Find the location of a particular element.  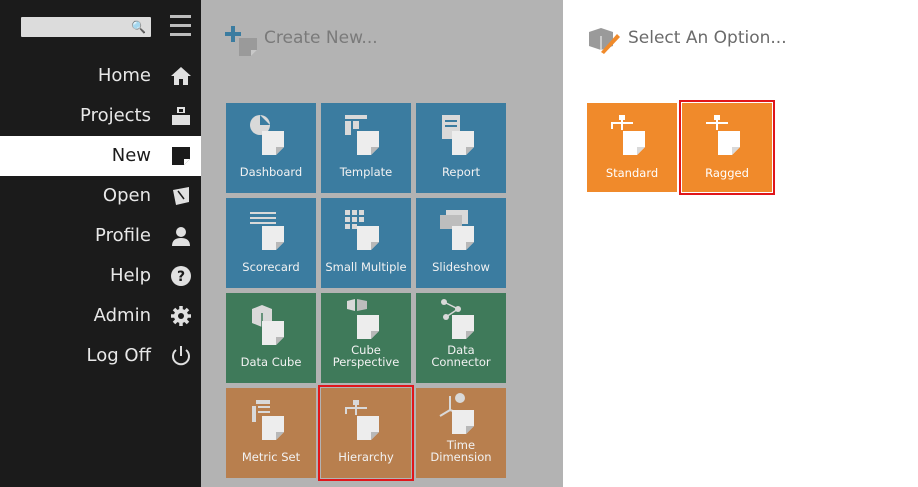

tile-label: Small Multiple is located at coordinates (366, 267).